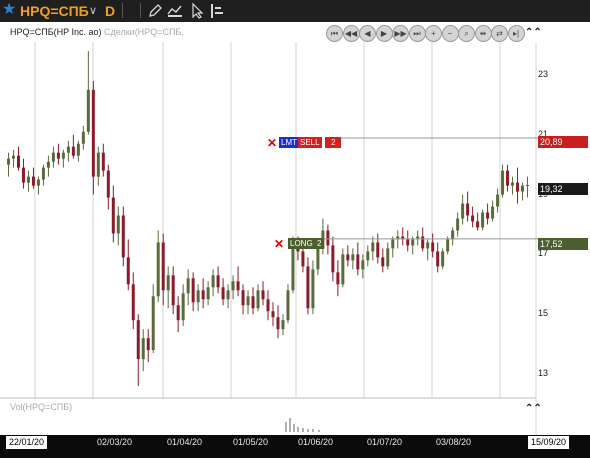 The height and width of the screenshot is (458, 590). Describe the element at coordinates (516, 33) in the screenshot. I see `nav-scroll-end-button: ▸|` at that location.